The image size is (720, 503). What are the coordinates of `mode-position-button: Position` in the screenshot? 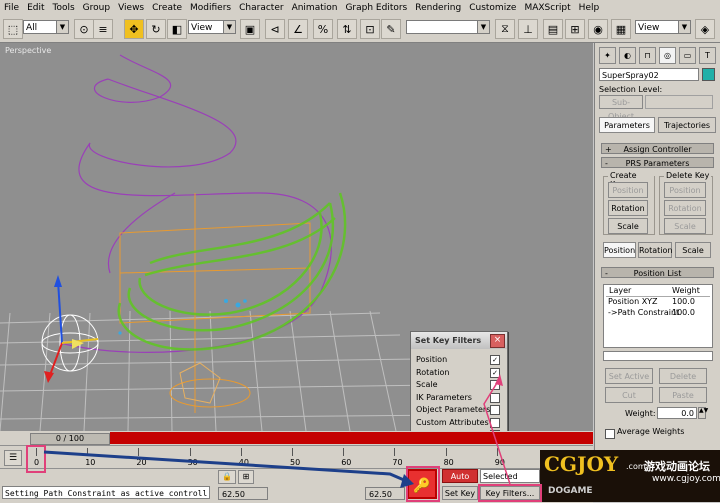 It's located at (619, 250).